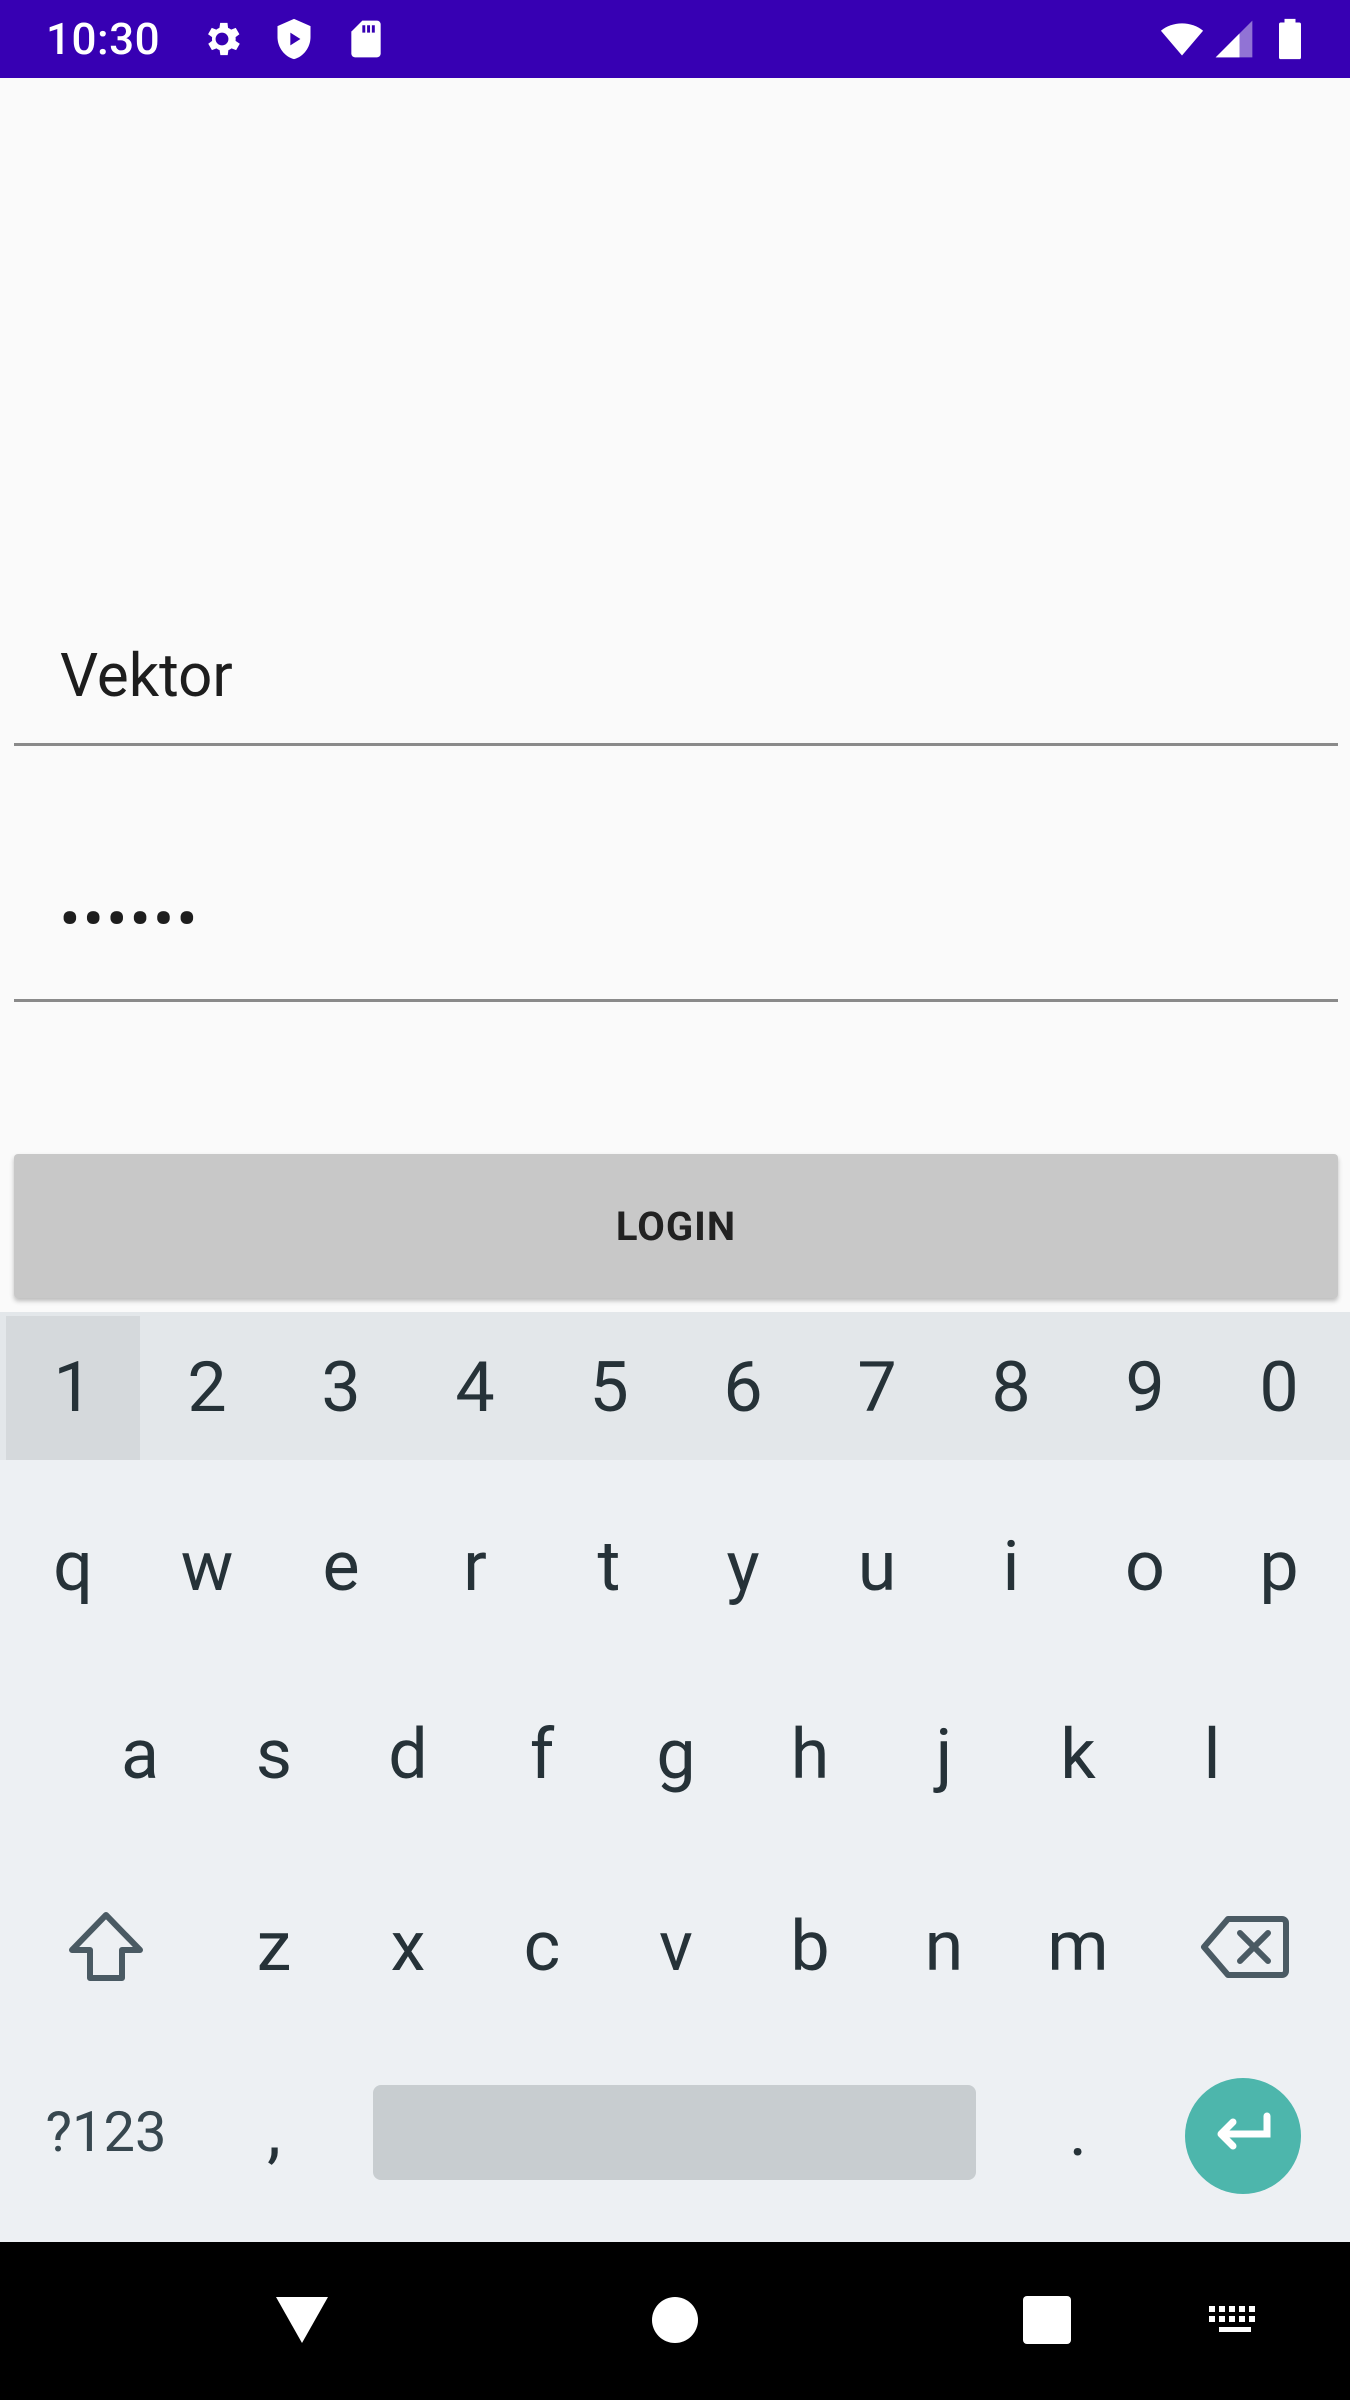 The width and height of the screenshot is (1350, 2400). Describe the element at coordinates (1011, 1388) in the screenshot. I see `key-8: 8` at that location.